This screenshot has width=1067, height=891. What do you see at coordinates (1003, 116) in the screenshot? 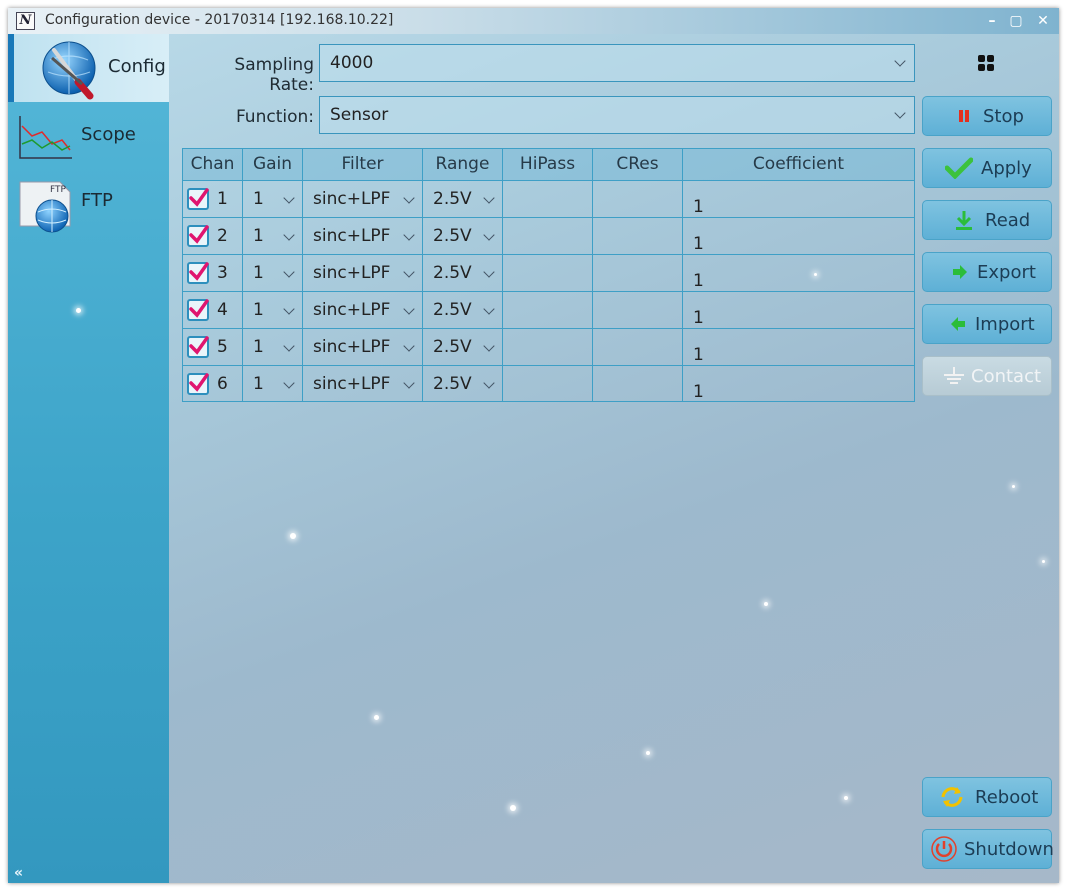
I see `stop-label: Stop` at bounding box center [1003, 116].